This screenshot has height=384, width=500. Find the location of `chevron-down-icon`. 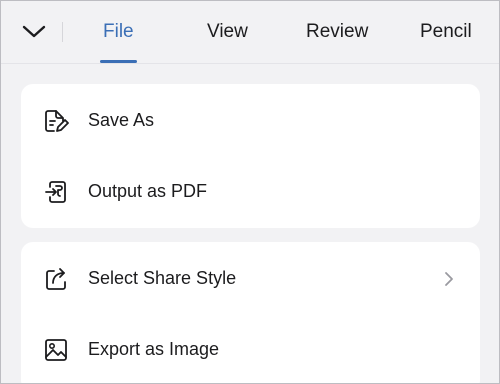

chevron-down-icon is located at coordinates (34, 32).